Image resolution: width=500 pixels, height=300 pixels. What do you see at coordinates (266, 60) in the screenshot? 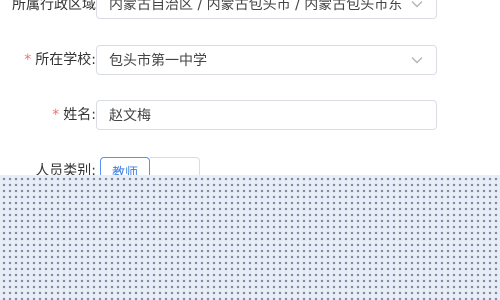
I see `school-select: 包头市第一中学` at bounding box center [266, 60].